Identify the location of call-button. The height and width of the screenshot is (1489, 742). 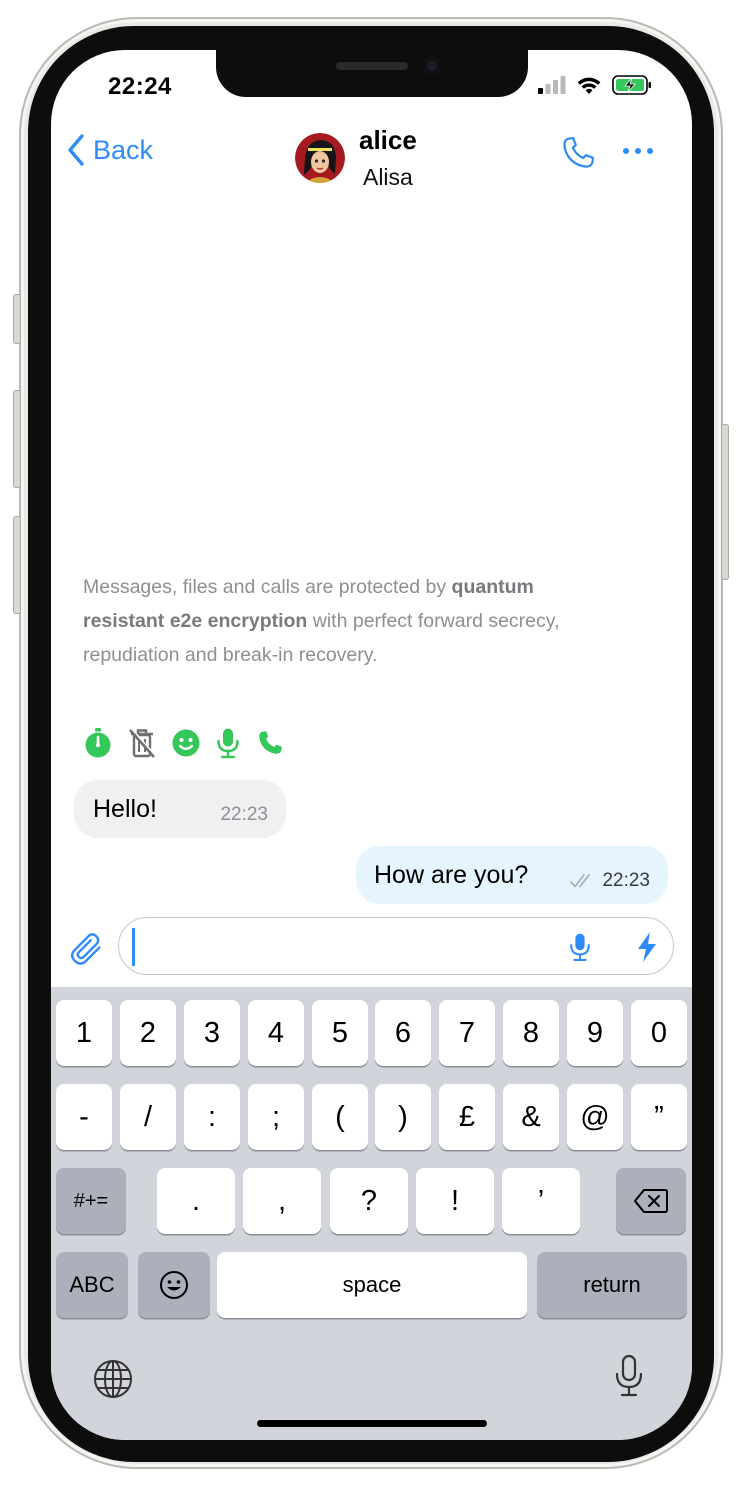
(578, 155).